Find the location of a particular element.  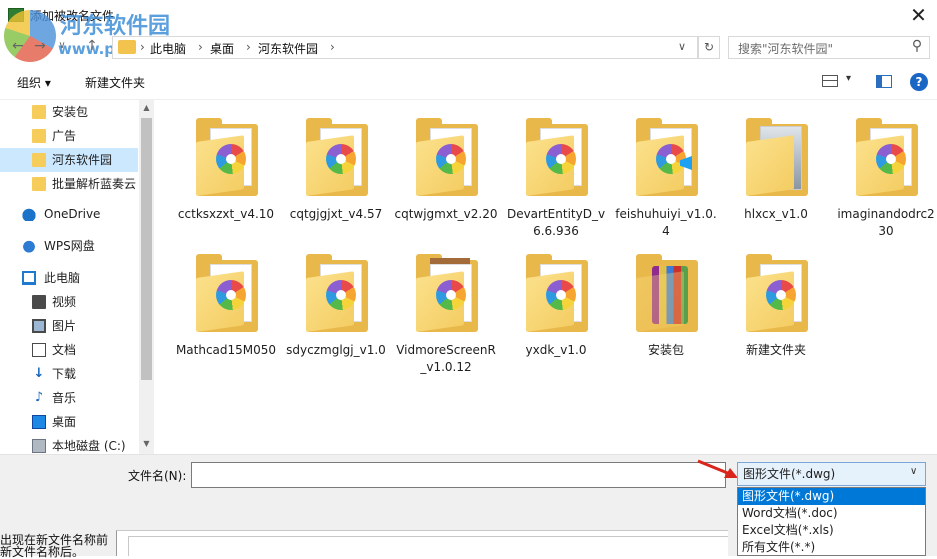

sidebar-item-label: WPS网盘 is located at coordinates (69, 246).